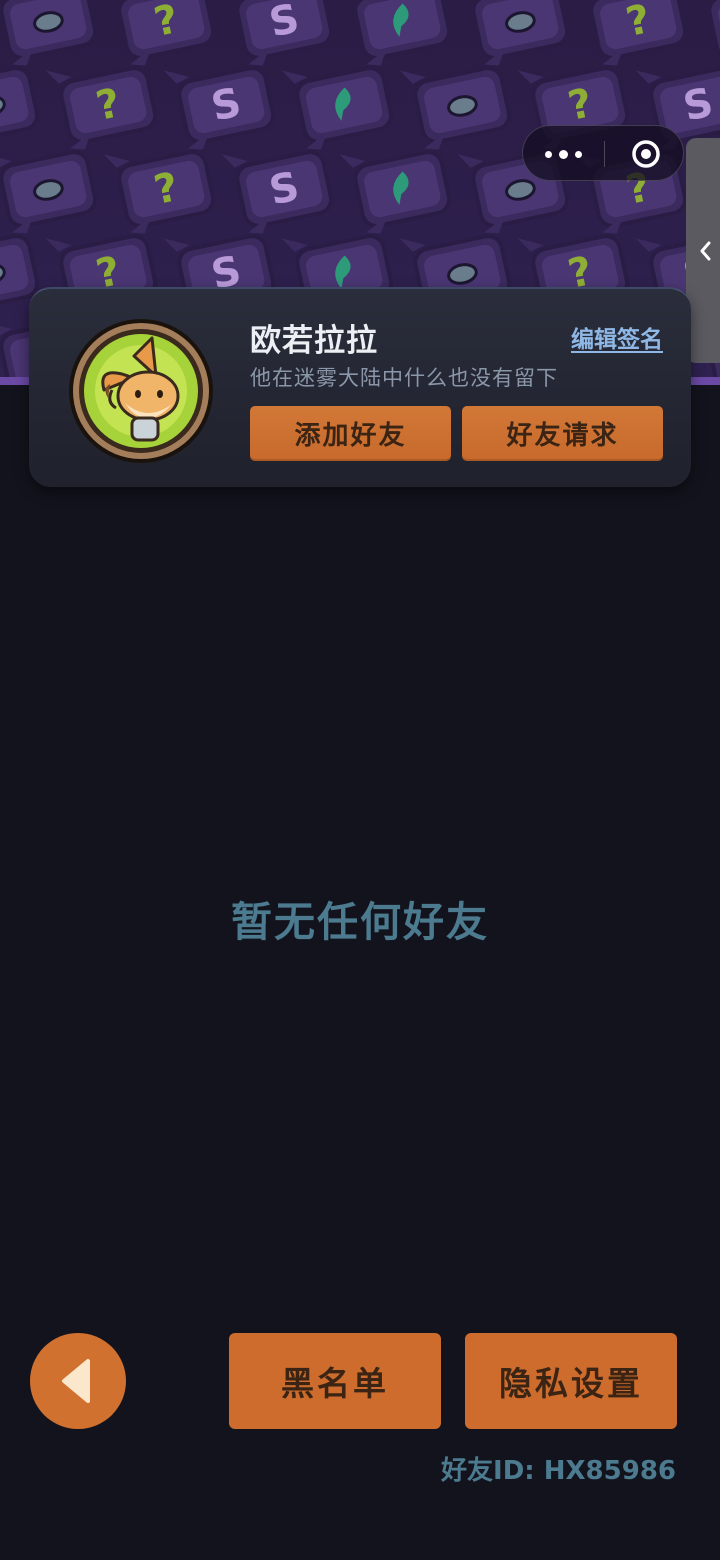  I want to click on back-button, so click(78, 1381).